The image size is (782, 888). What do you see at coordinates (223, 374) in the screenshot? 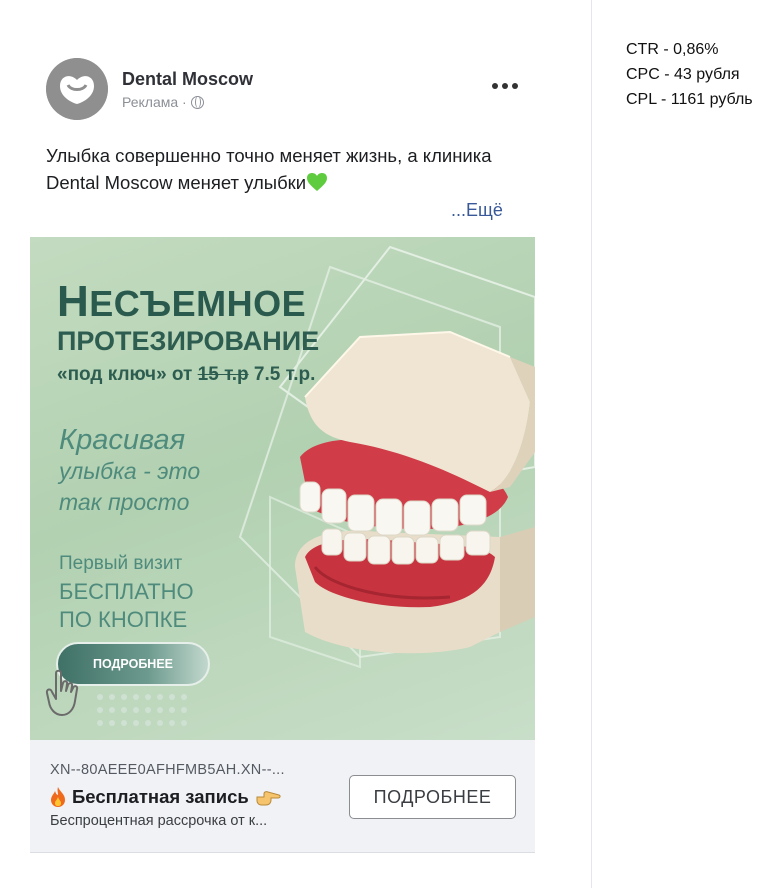
I see `old-price: 15 т.р` at bounding box center [223, 374].